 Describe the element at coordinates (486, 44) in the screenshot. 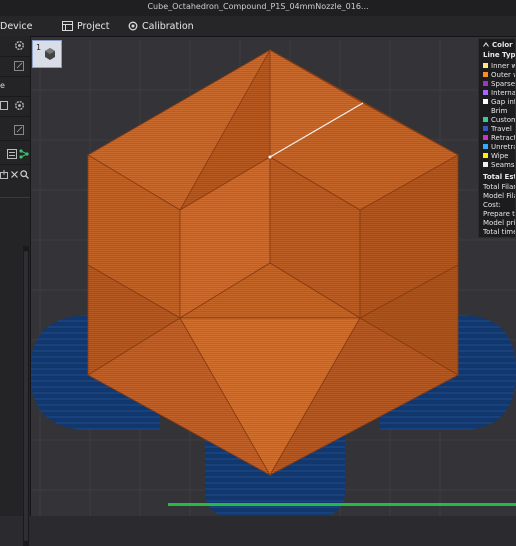

I see `chevron-up-icon` at that location.